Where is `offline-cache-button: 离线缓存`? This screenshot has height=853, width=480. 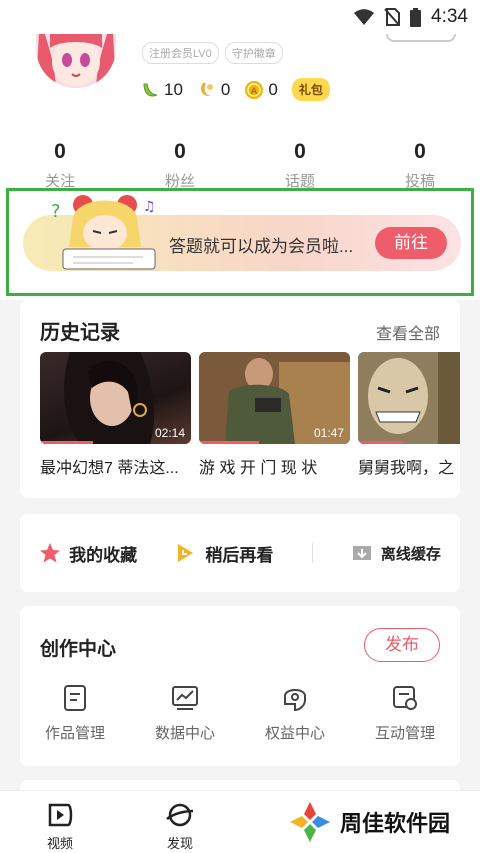 offline-cache-button: 离线缓存 is located at coordinates (396, 553).